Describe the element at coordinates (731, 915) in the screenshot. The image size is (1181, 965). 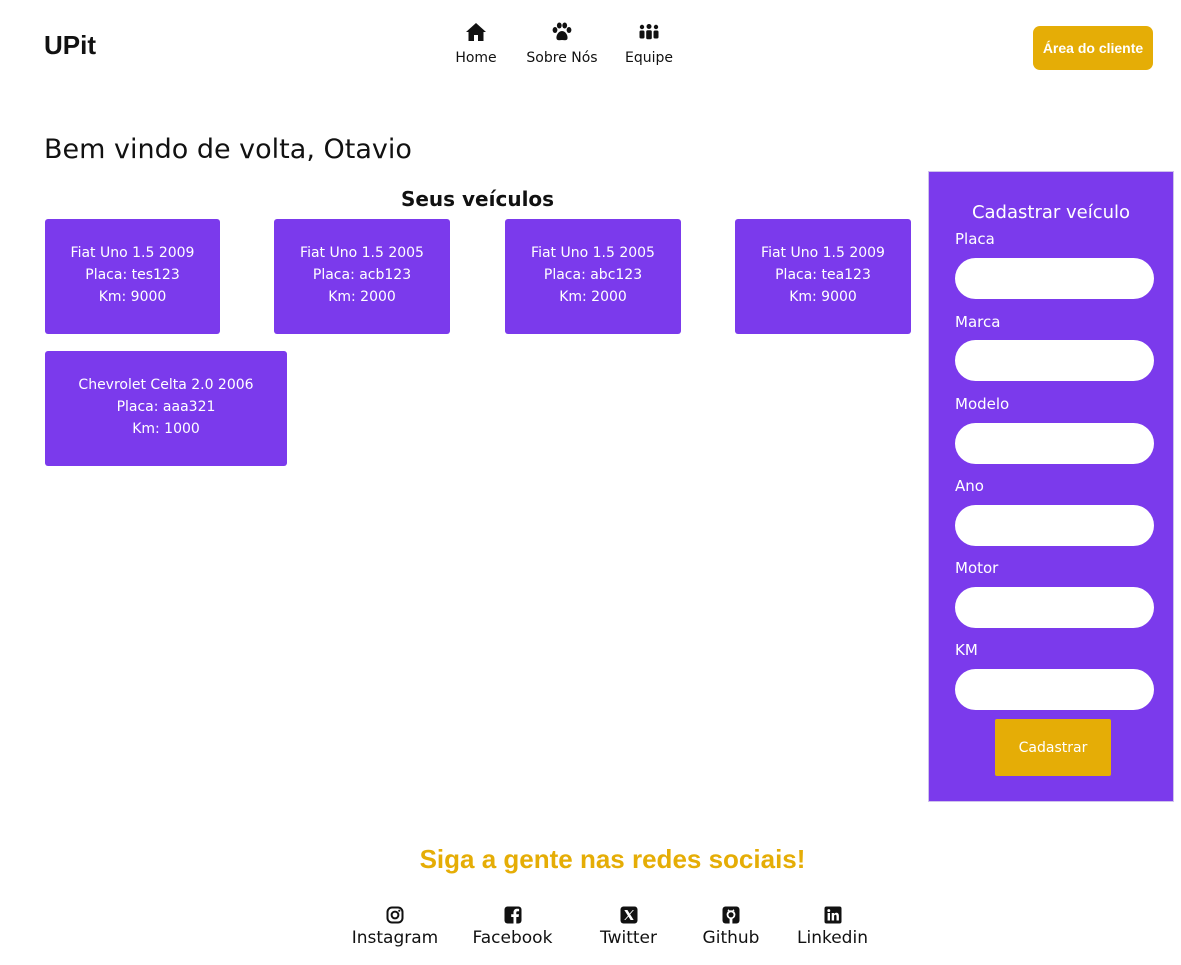
I see `github-icon` at that location.